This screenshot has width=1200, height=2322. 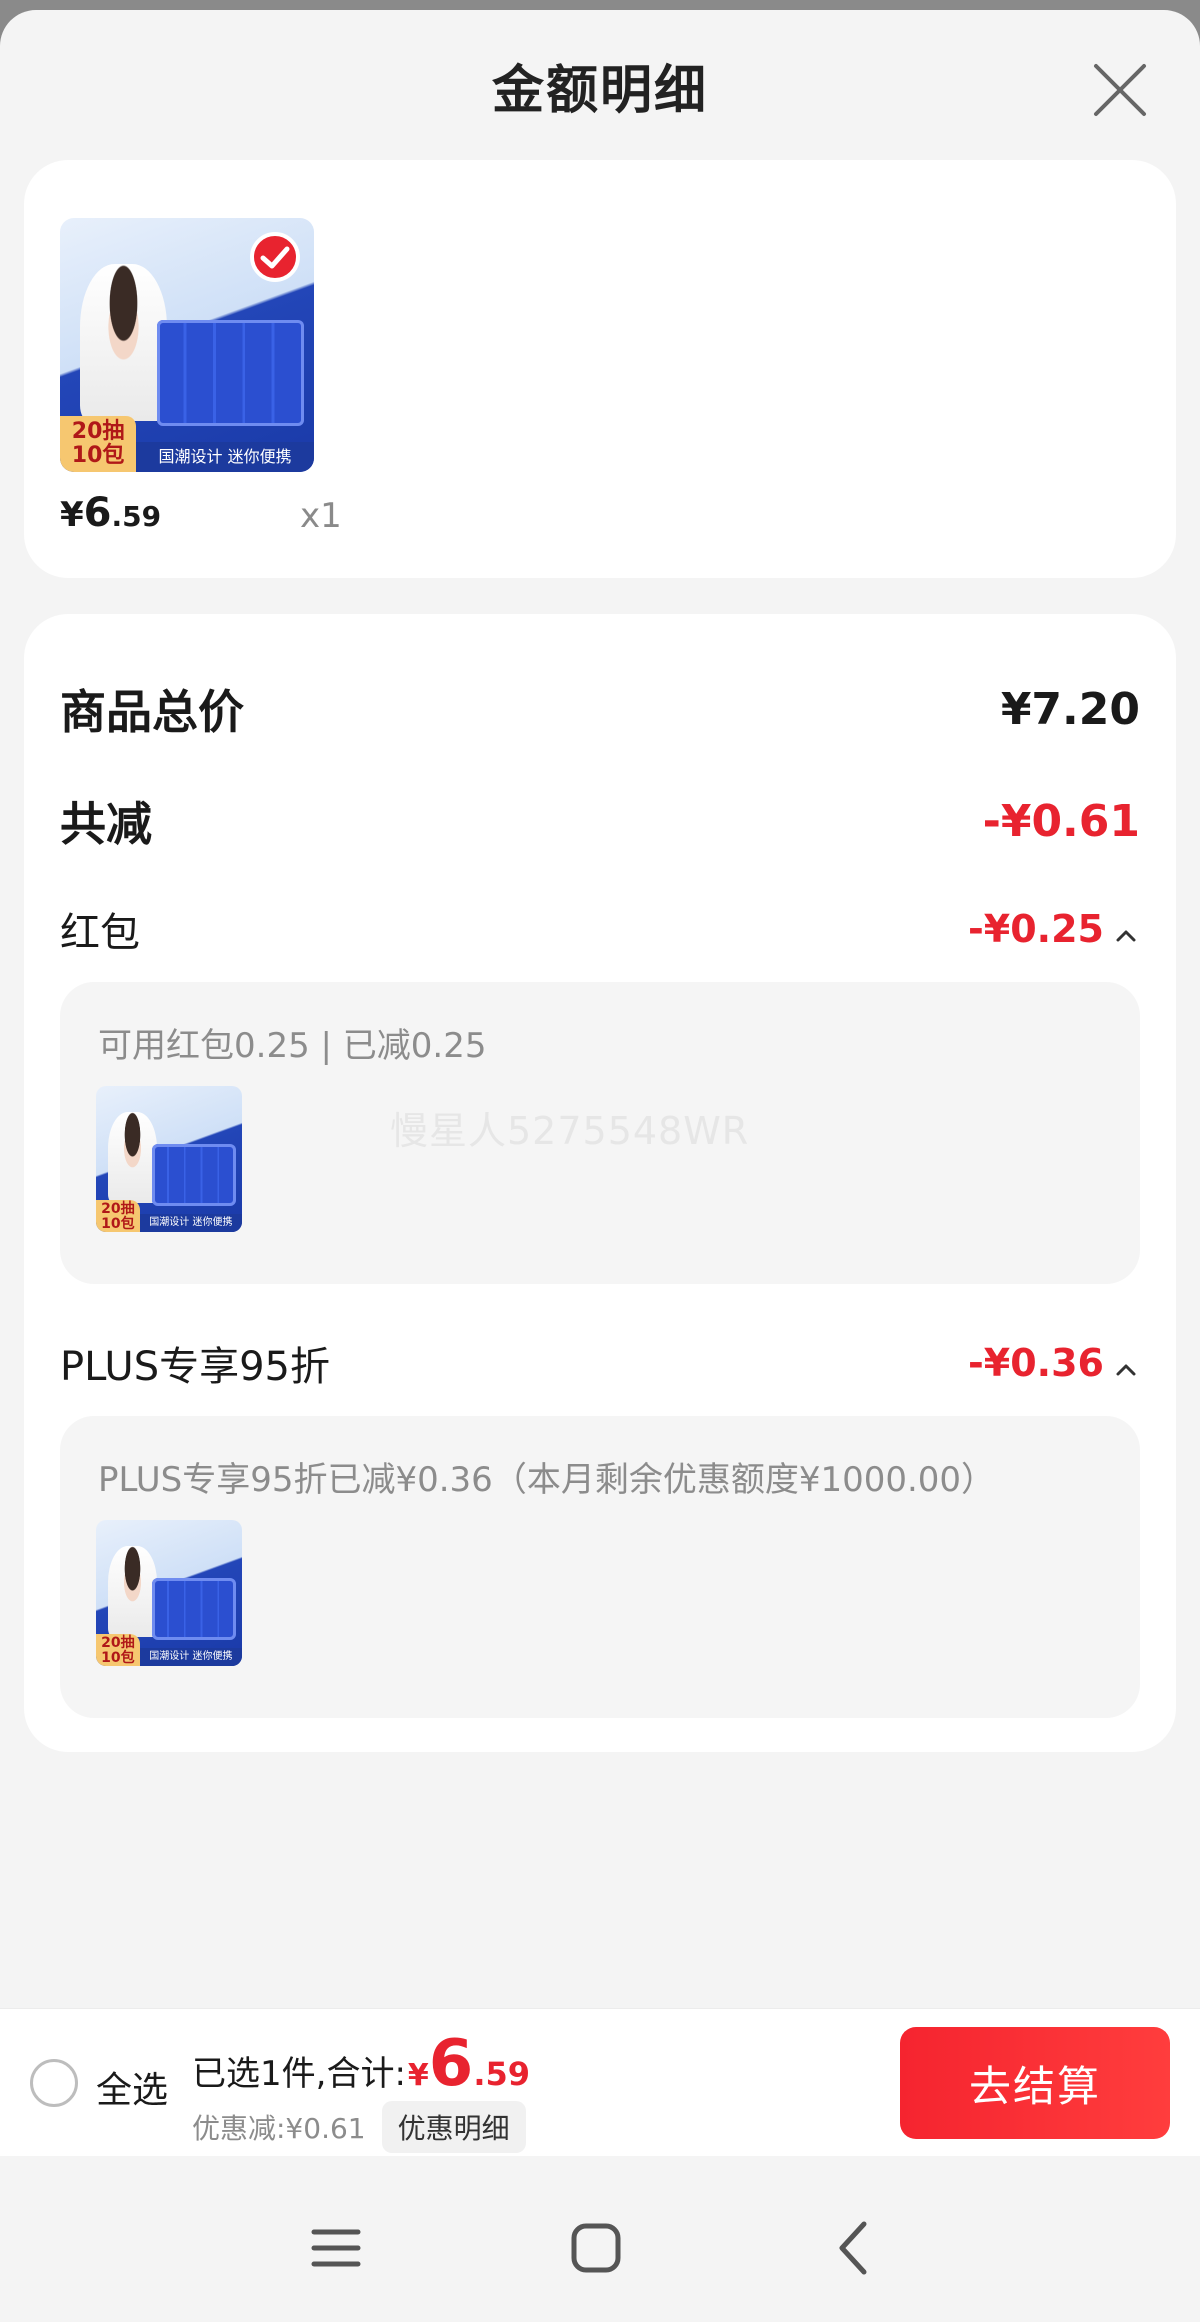 What do you see at coordinates (106, 824) in the screenshot?
I see `total-reduction-label: 共减` at bounding box center [106, 824].